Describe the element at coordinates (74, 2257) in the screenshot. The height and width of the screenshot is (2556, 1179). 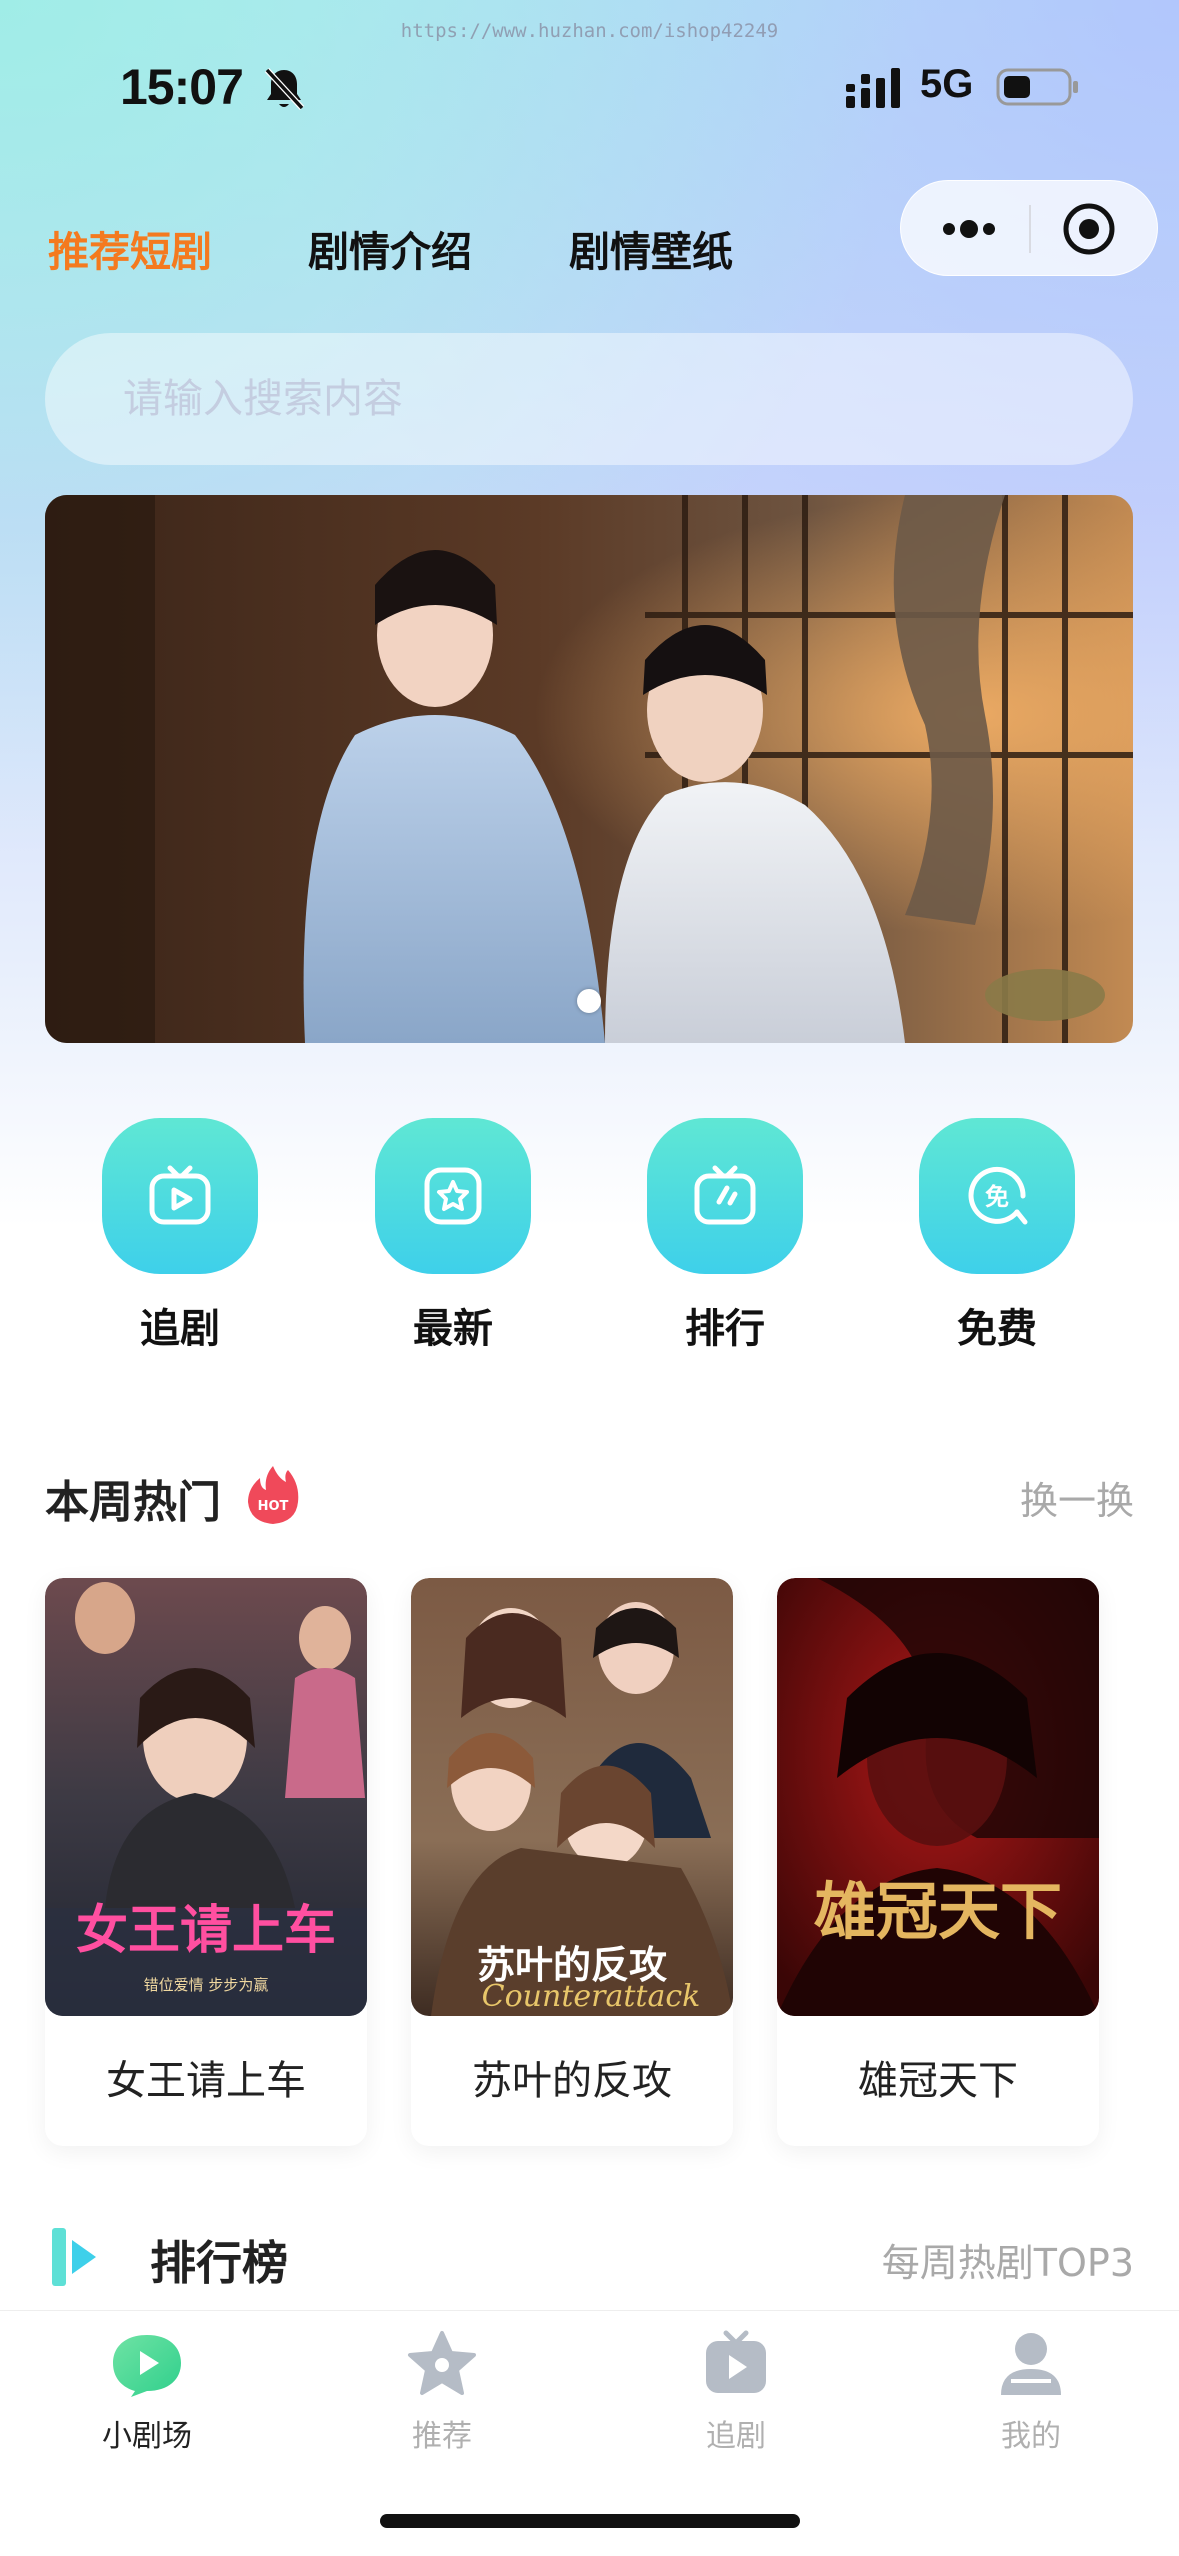
I see `ranking-marker-icon` at that location.